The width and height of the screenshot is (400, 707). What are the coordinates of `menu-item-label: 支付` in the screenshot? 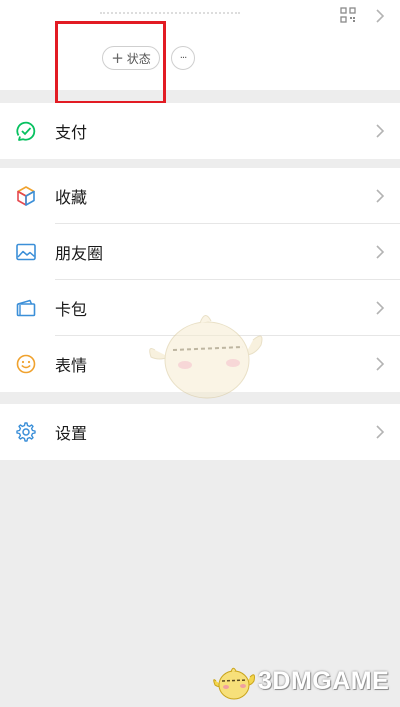 It's located at (71, 132).